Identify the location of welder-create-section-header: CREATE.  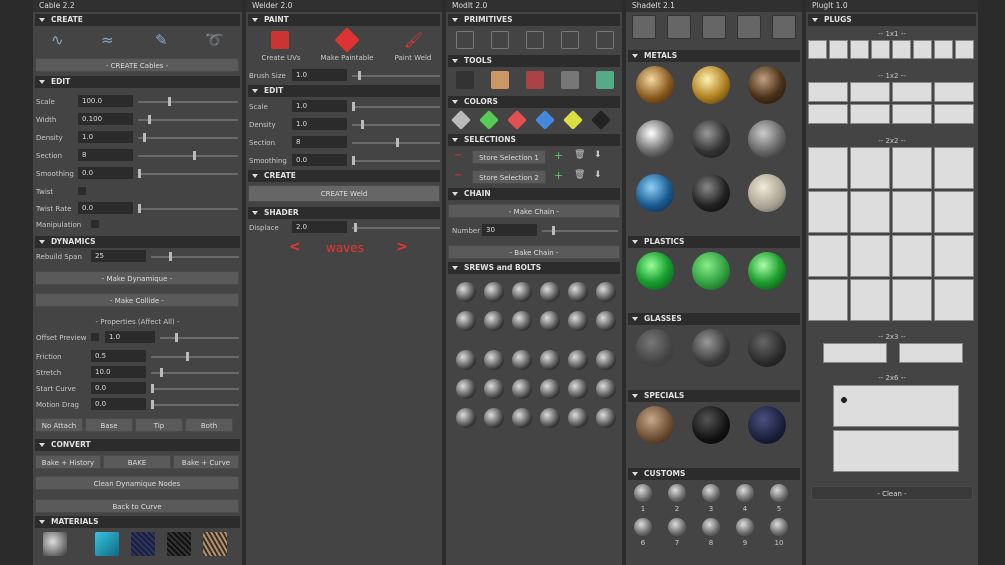
(344, 176).